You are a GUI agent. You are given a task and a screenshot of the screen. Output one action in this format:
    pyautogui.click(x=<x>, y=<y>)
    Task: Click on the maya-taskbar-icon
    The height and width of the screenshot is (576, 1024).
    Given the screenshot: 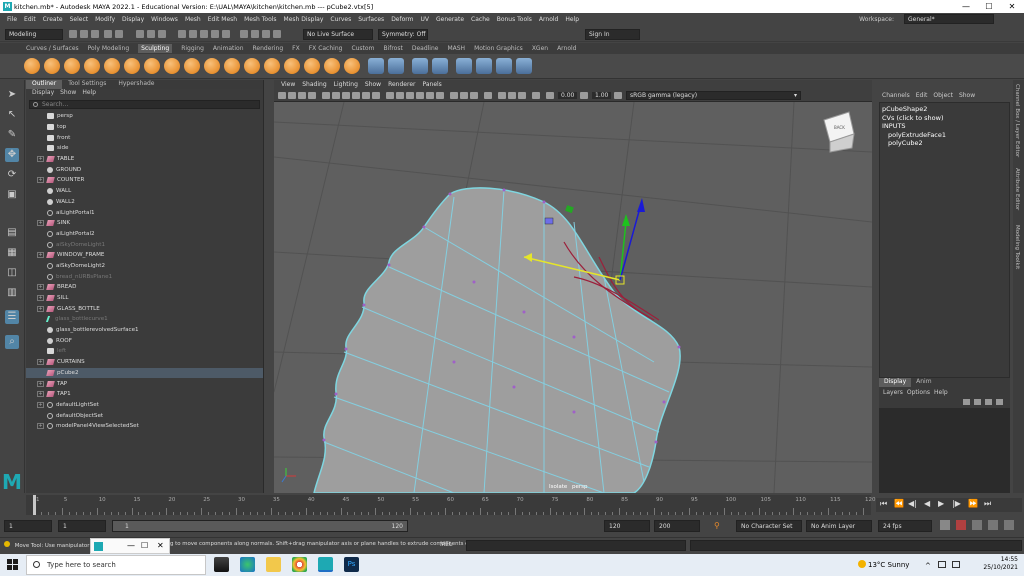 What is the action you would take?
    pyautogui.click(x=325, y=564)
    